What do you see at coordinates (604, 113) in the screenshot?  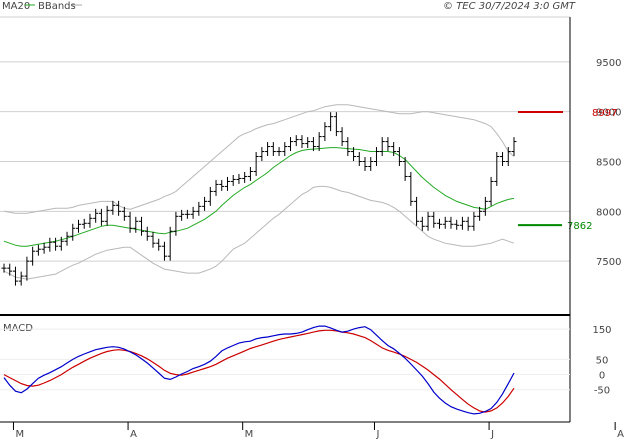 I see `resistance-level-label: 8997` at bounding box center [604, 113].